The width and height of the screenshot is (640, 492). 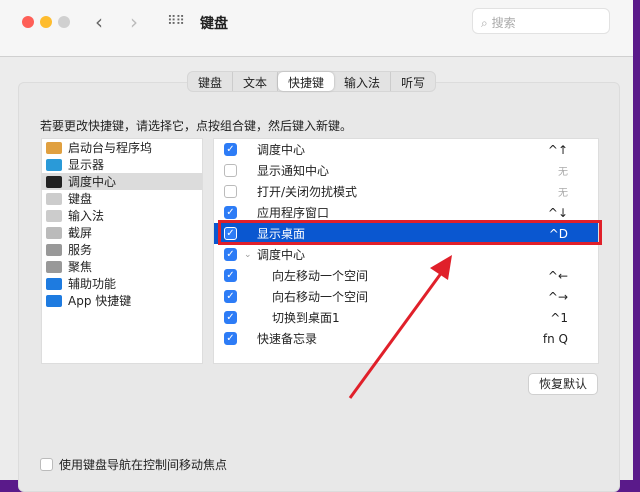 I want to click on tab-bar: 键盘 文本 快捷键 输入法 听写, so click(x=312, y=81).